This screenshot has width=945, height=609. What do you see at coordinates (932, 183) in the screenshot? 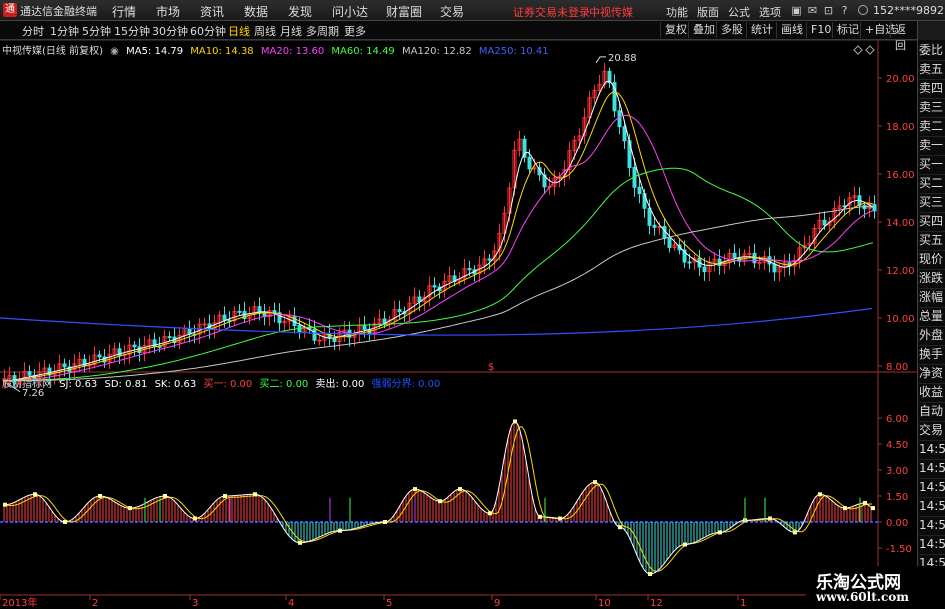
I see `rpanel-item: 买二` at bounding box center [932, 183].